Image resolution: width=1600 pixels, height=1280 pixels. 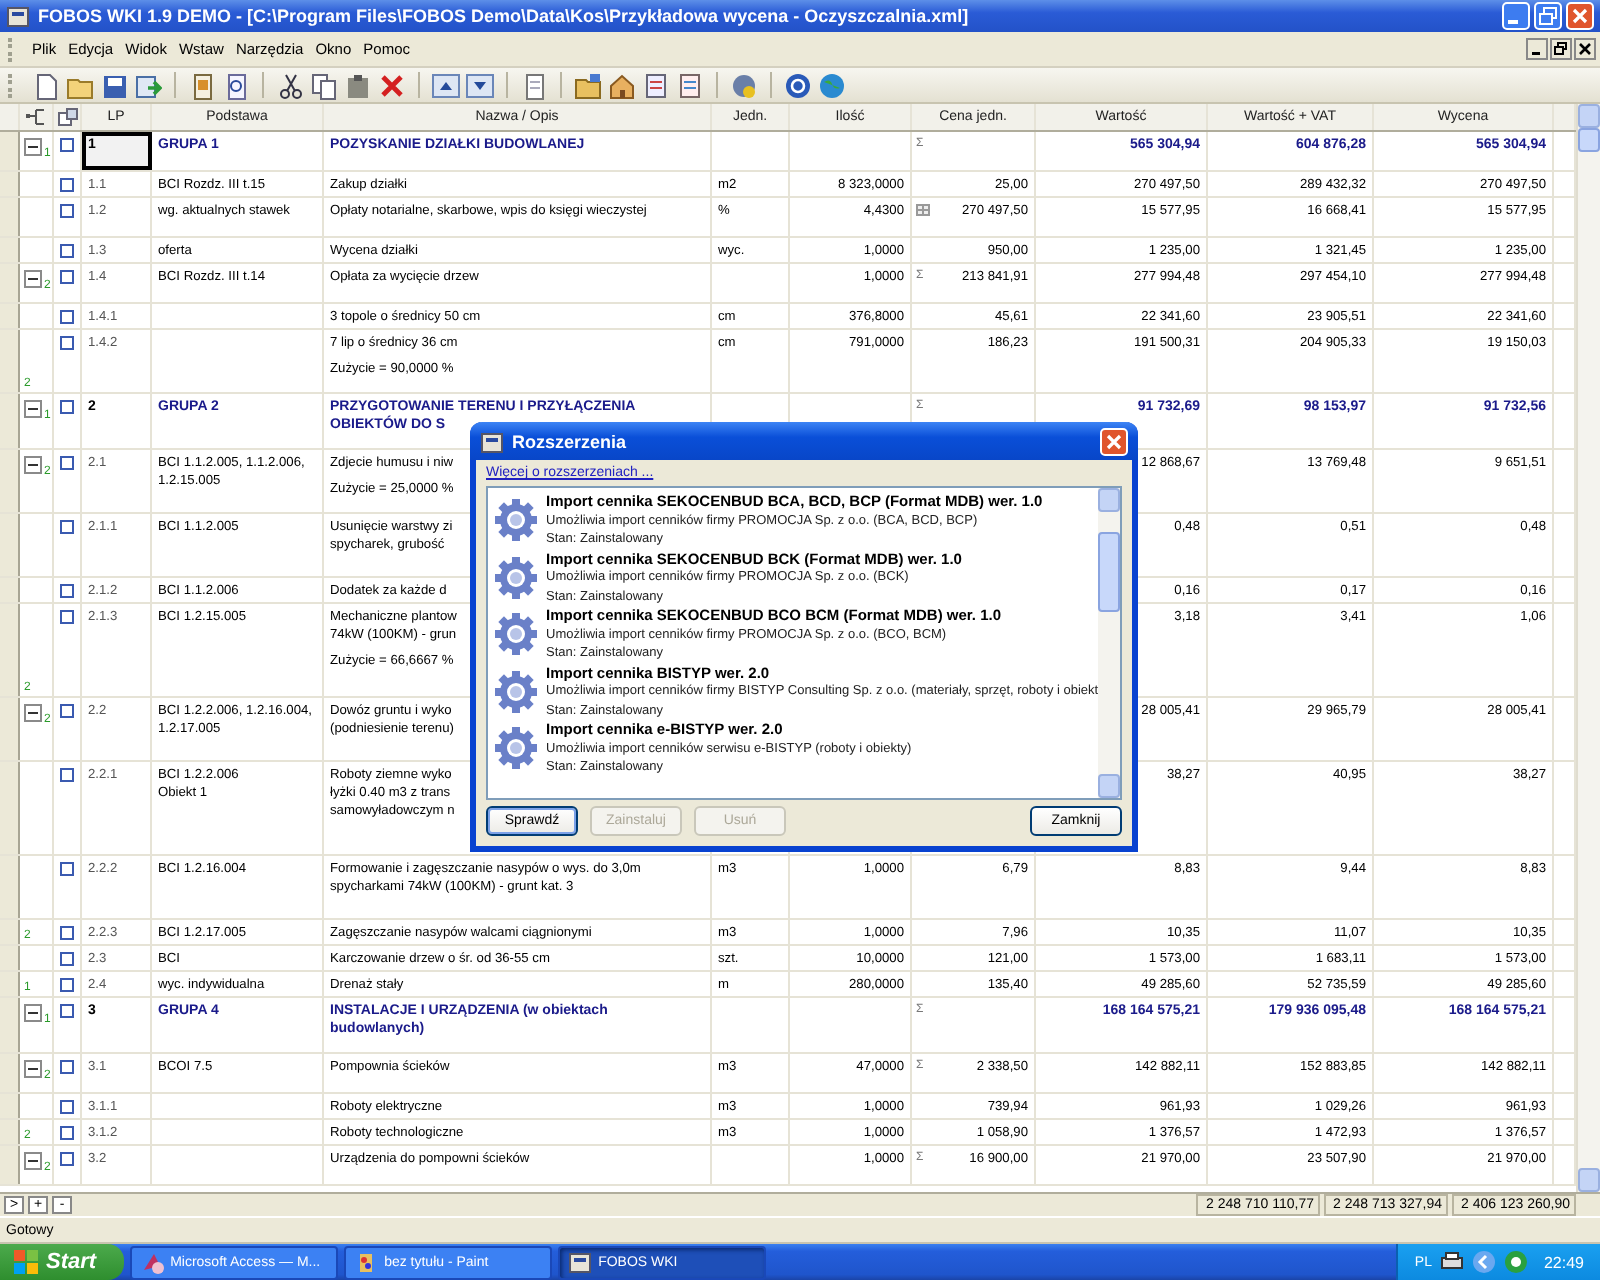 What do you see at coordinates (114, 85) in the screenshot?
I see `save-icon` at bounding box center [114, 85].